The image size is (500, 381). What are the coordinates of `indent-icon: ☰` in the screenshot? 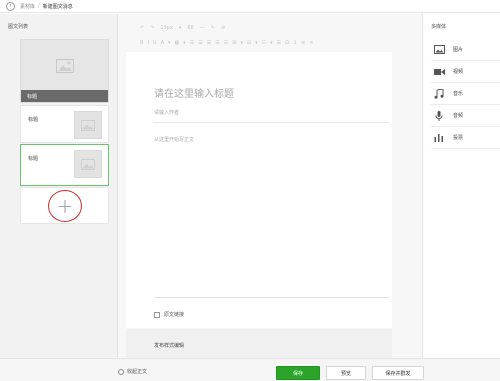 It's located at (226, 43).